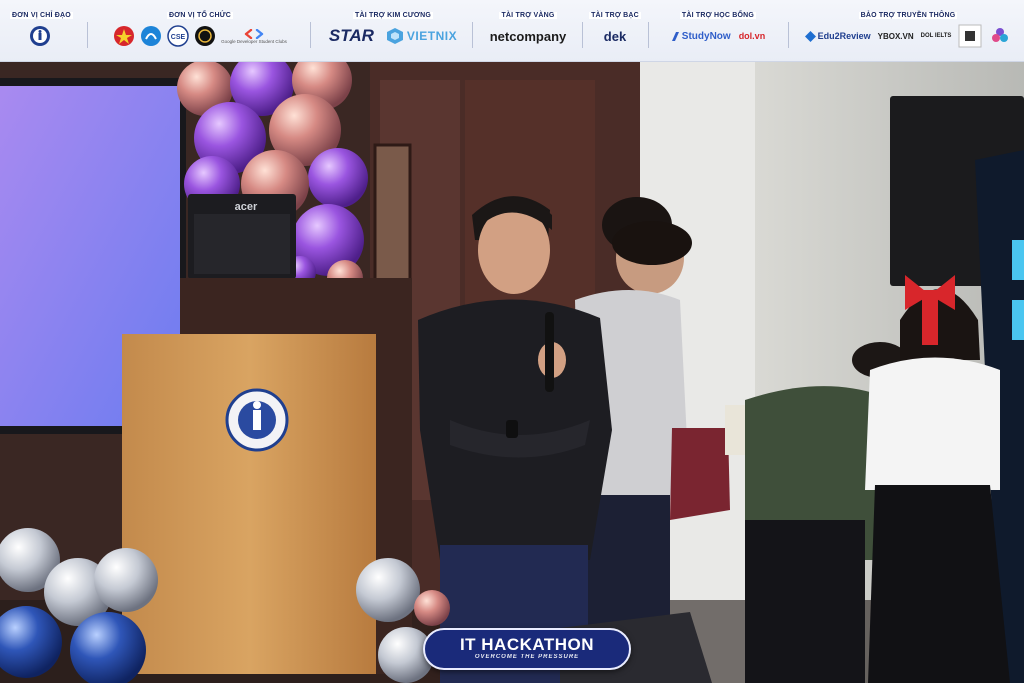 This screenshot has width=1024, height=683. I want to click on podium-side, so click(394, 504).